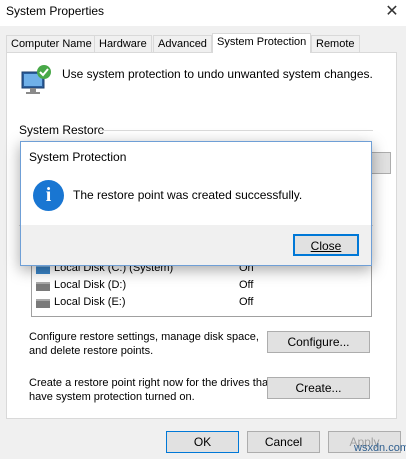 The image size is (406, 459). What do you see at coordinates (196, 245) in the screenshot?
I see `dialog-footer: Close` at bounding box center [196, 245].